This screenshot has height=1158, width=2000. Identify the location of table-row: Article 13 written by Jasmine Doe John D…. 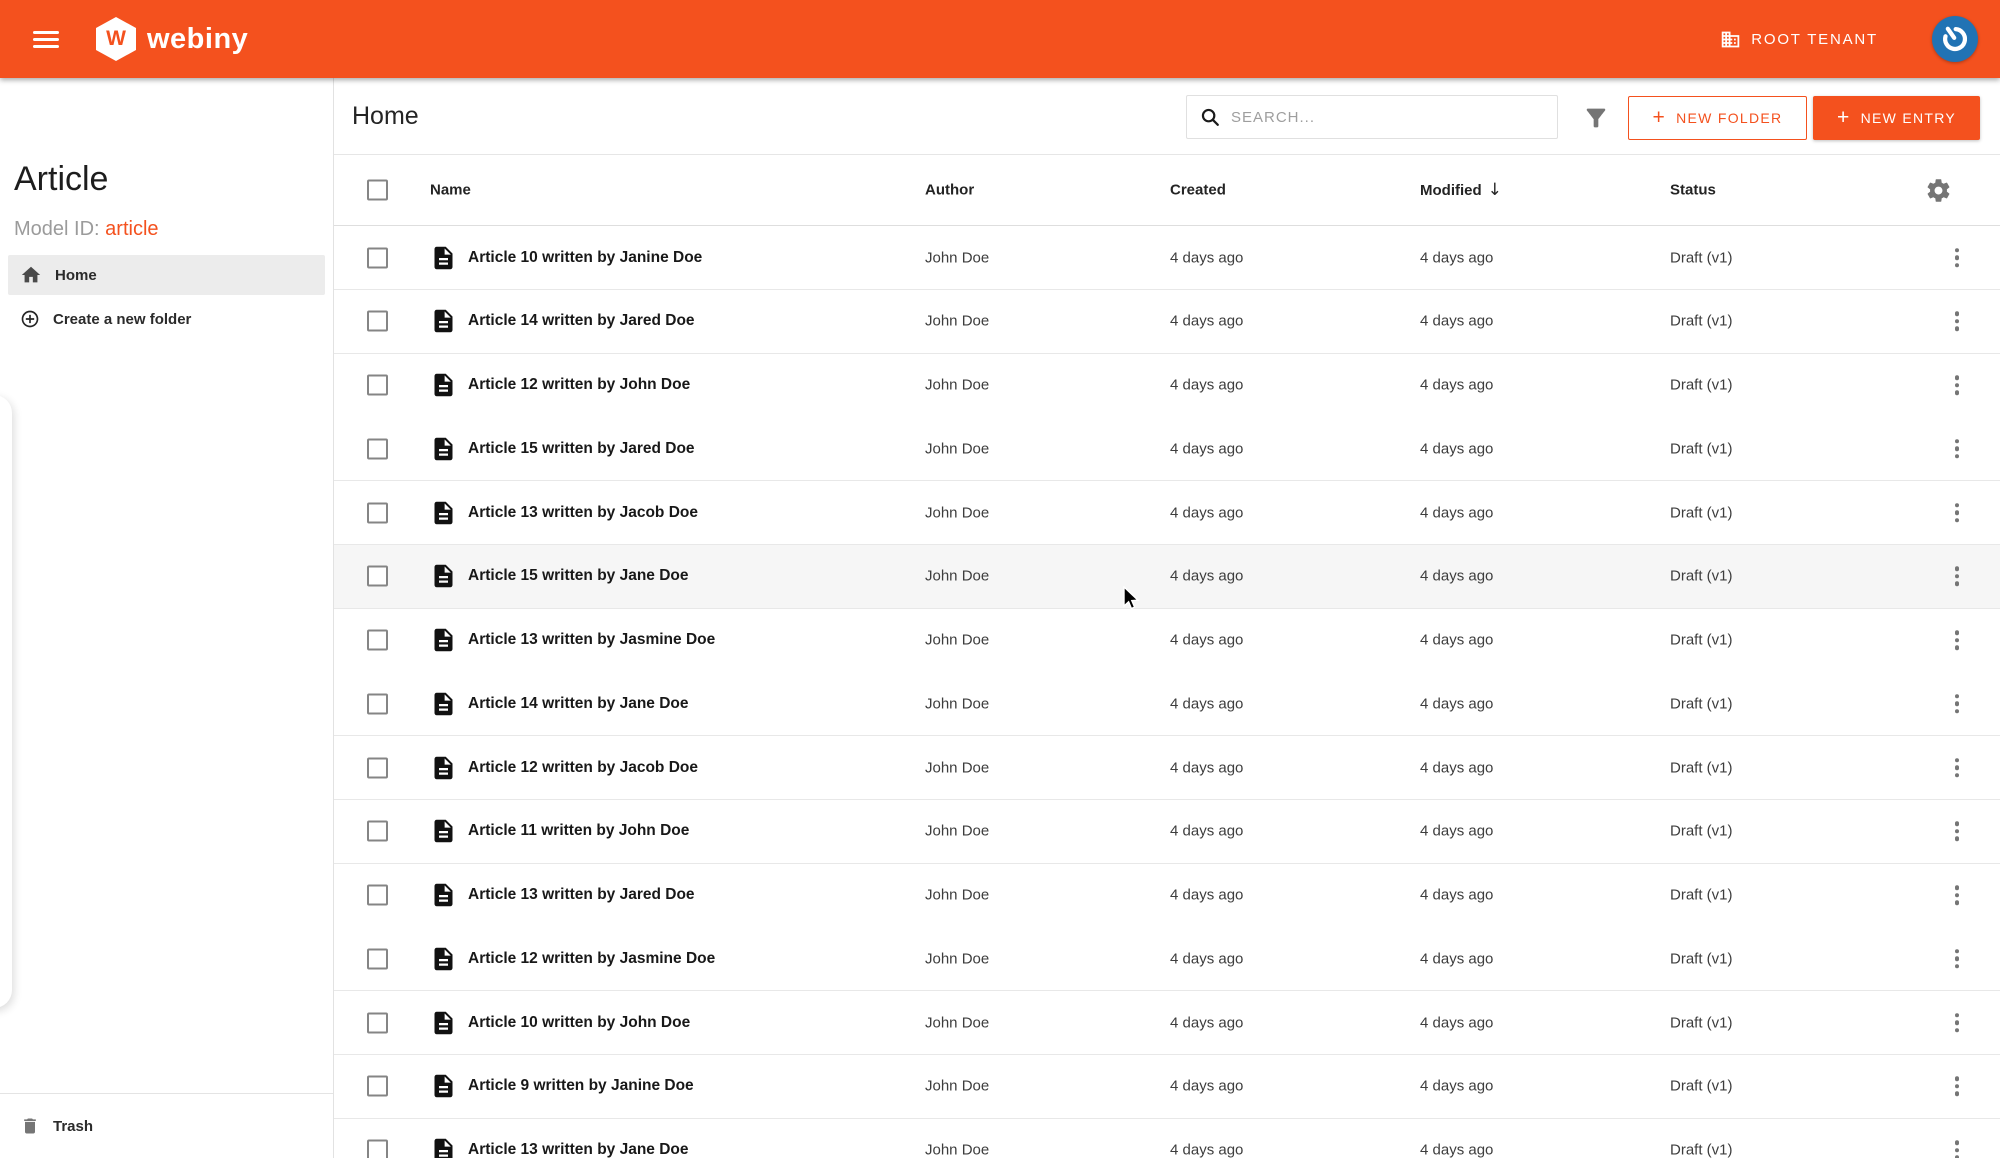
(1167, 640).